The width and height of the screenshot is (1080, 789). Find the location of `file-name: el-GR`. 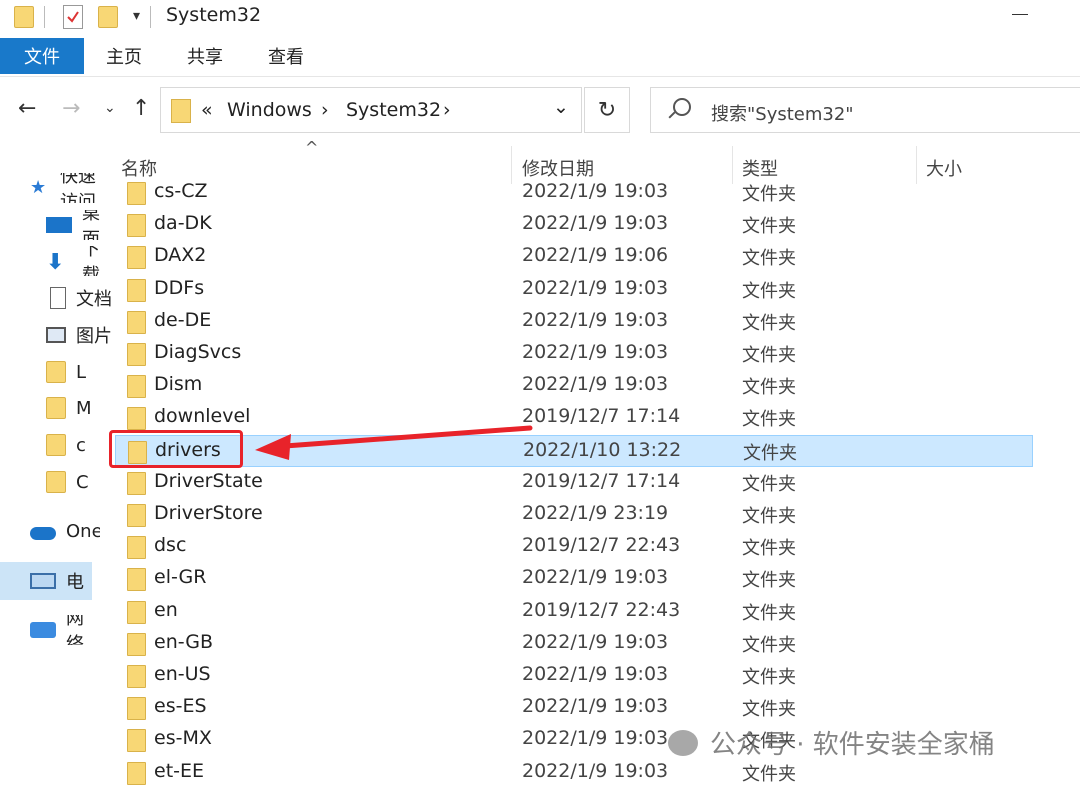

file-name: el-GR is located at coordinates (180, 577).